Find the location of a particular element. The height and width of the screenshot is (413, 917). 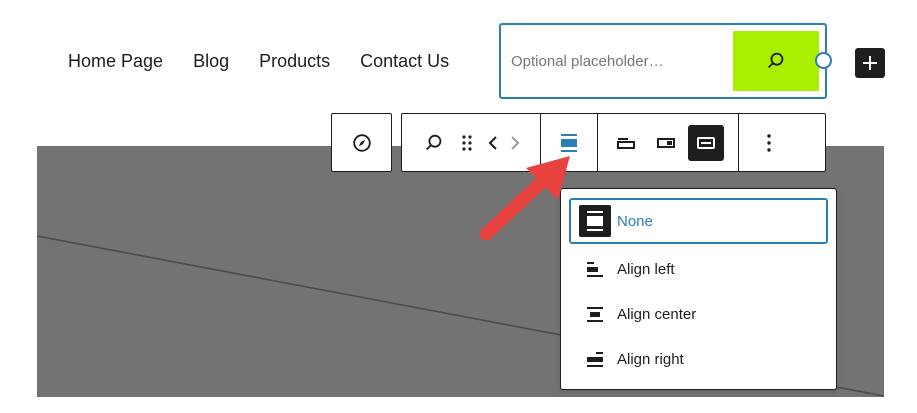

compass-icon is located at coordinates (361, 142).